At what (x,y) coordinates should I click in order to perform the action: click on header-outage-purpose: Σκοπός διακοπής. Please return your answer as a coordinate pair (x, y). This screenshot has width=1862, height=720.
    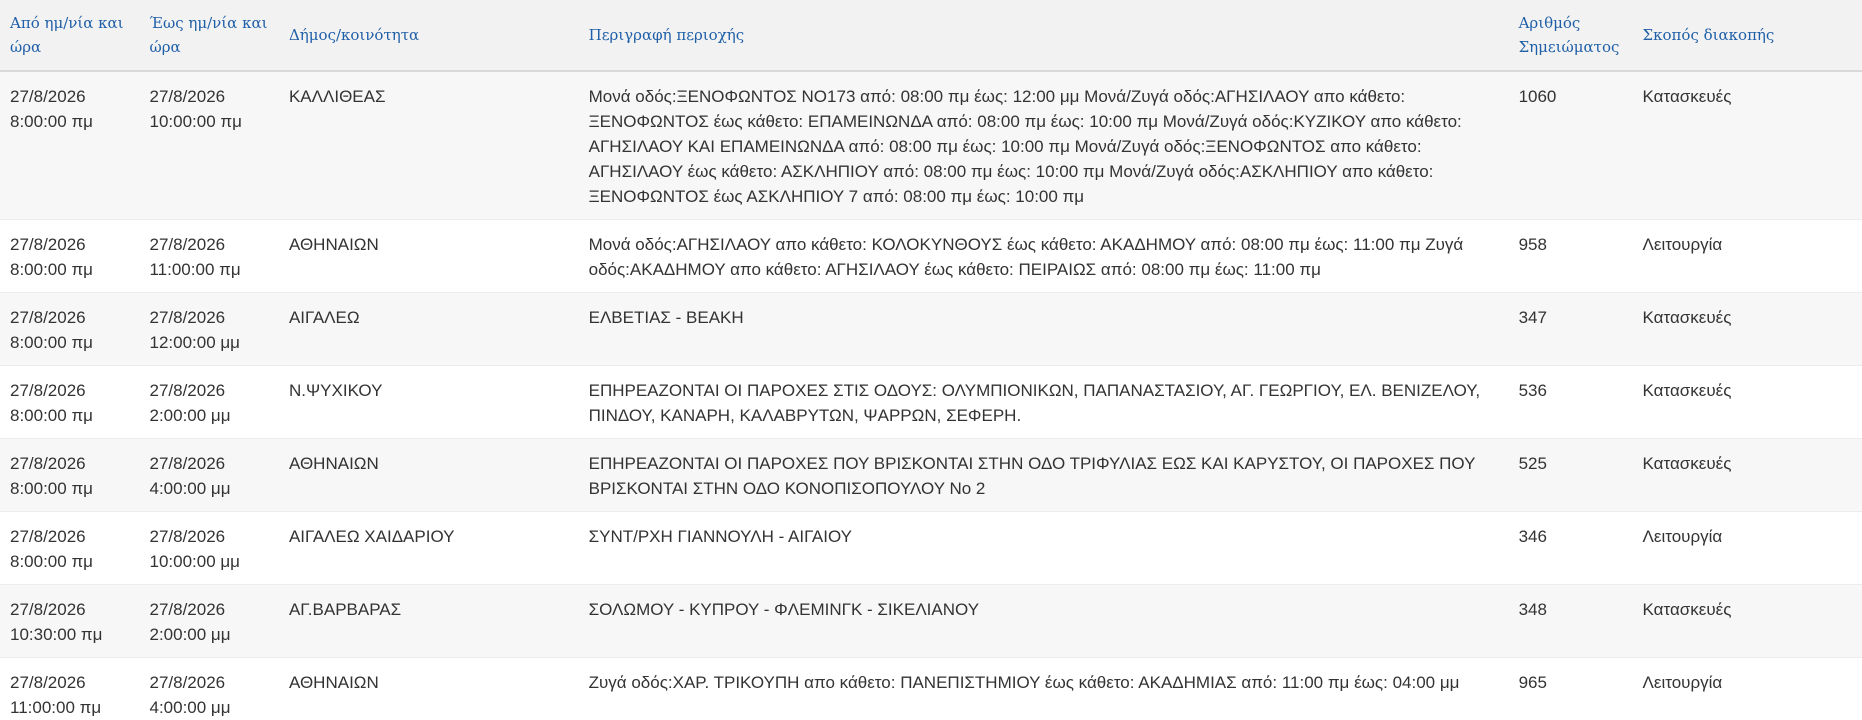
    Looking at the image, I should click on (1747, 36).